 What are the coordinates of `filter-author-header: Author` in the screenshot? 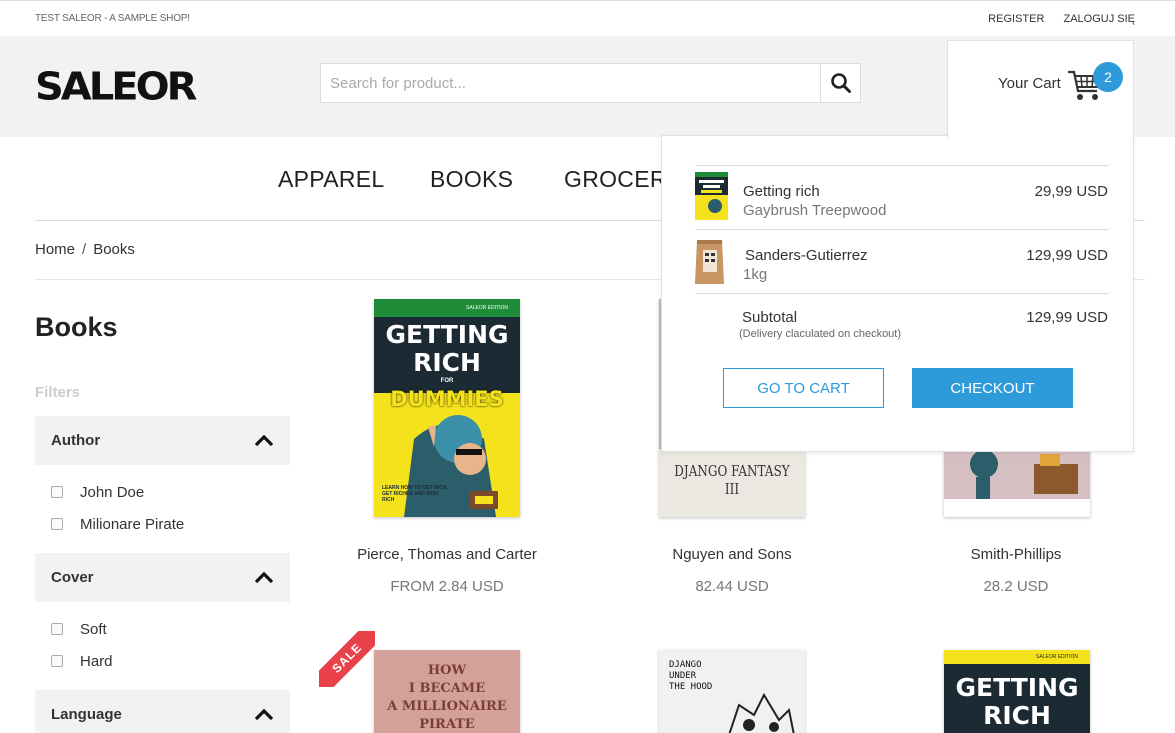 It's located at (162, 440).